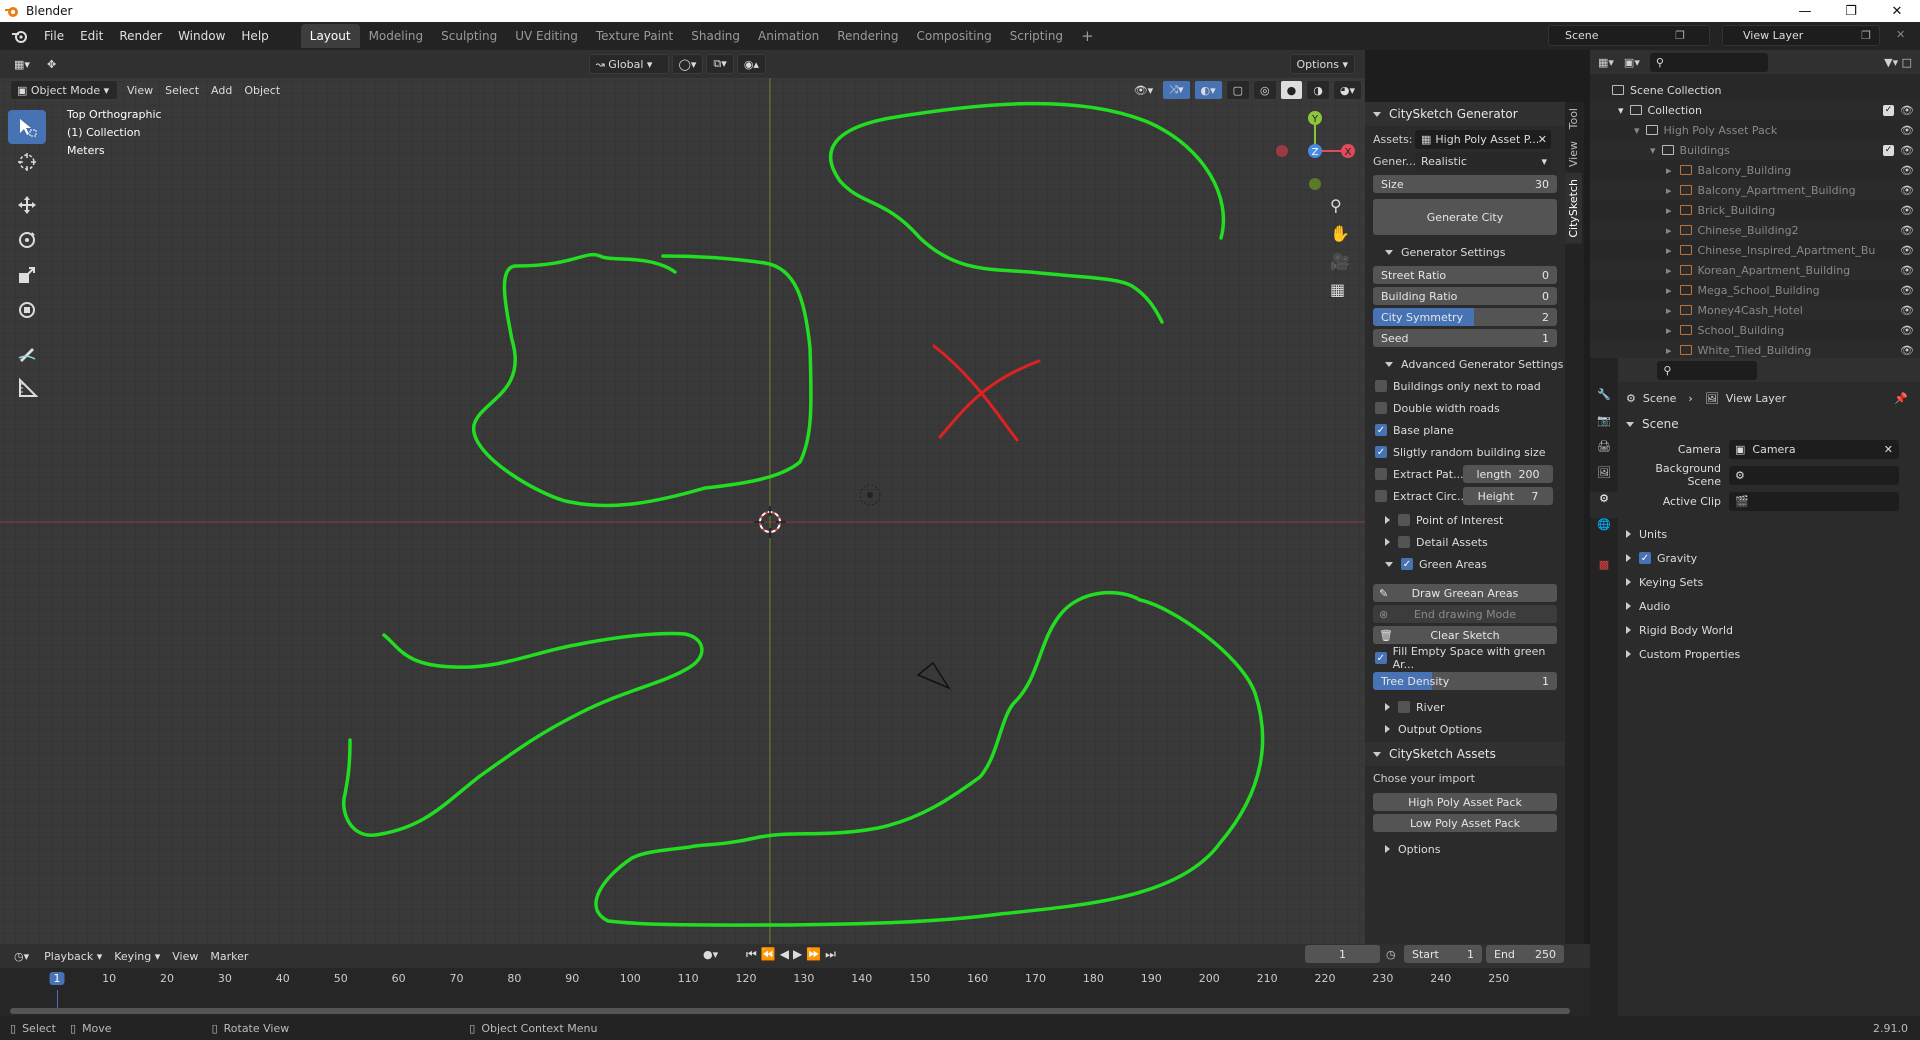  Describe the element at coordinates (1888, 449) in the screenshot. I see `camera-clear-icon: ✕` at that location.